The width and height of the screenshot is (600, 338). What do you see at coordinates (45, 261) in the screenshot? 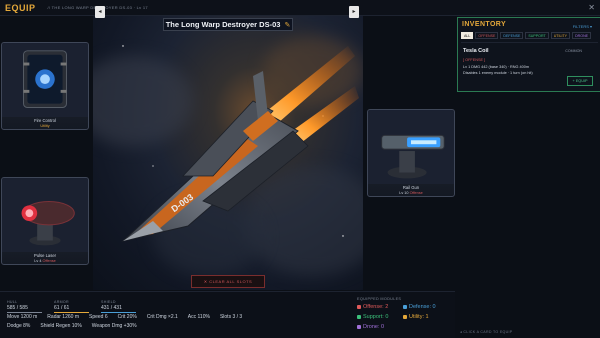
I see `module-level-and-type: Lv 4 Offense` at bounding box center [45, 261].